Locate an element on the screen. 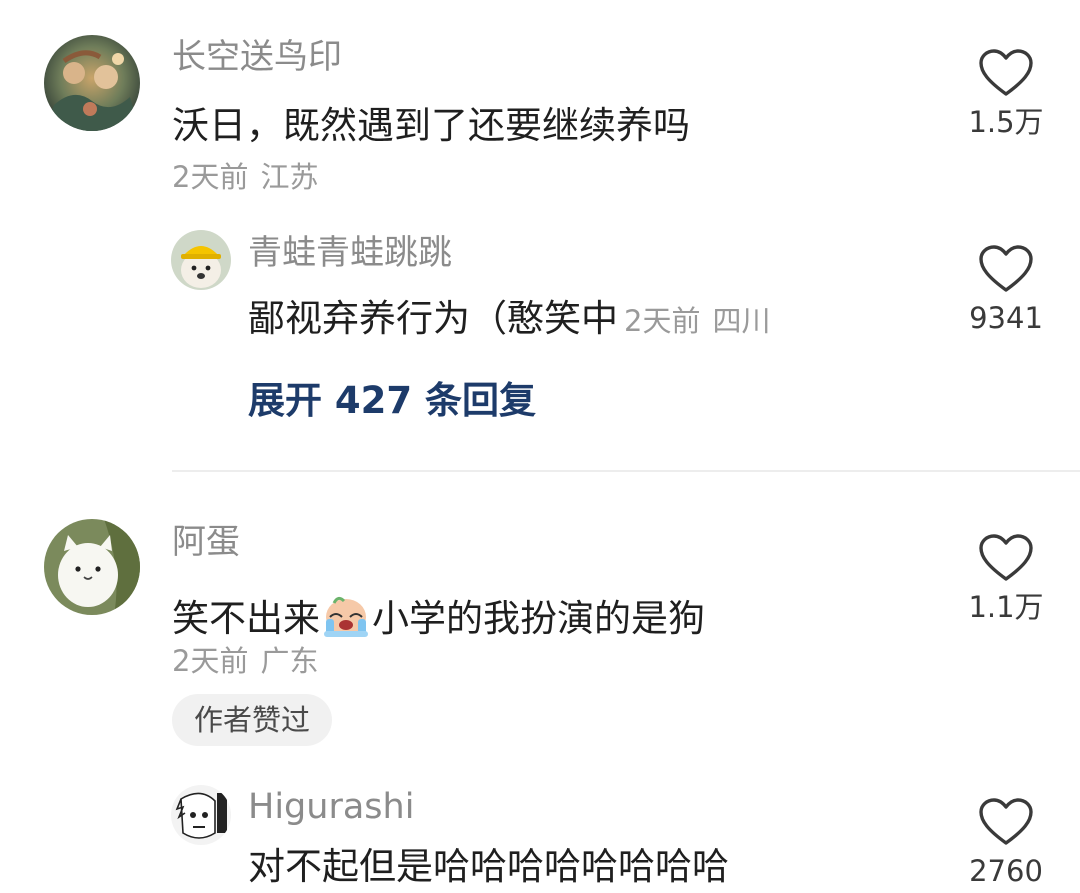 The image size is (1080, 893). comment-text-before: 笑不出来 is located at coordinates (246, 618).